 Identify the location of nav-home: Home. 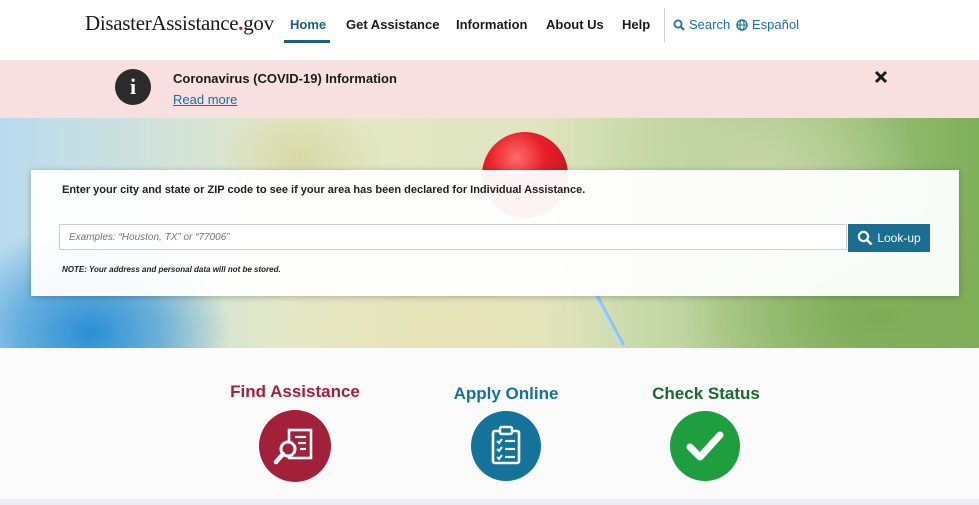
(308, 24).